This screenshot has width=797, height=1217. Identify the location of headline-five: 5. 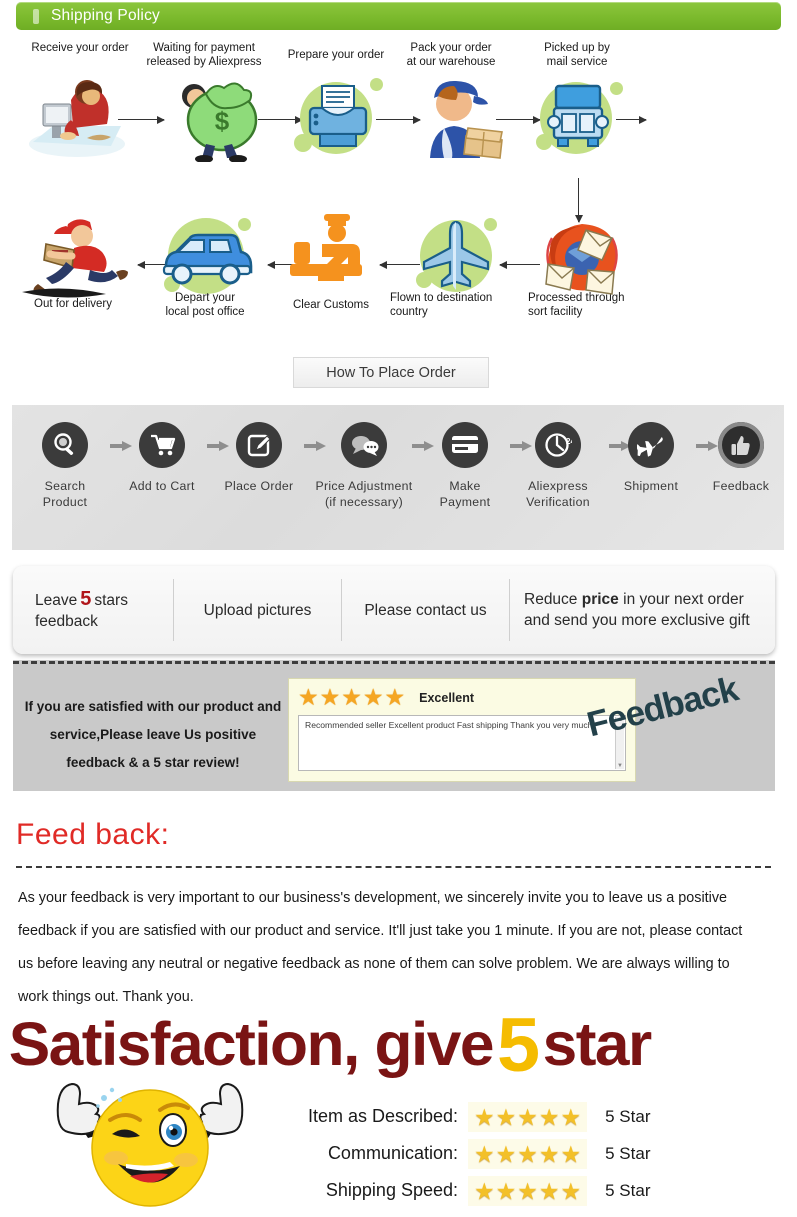
(518, 1045).